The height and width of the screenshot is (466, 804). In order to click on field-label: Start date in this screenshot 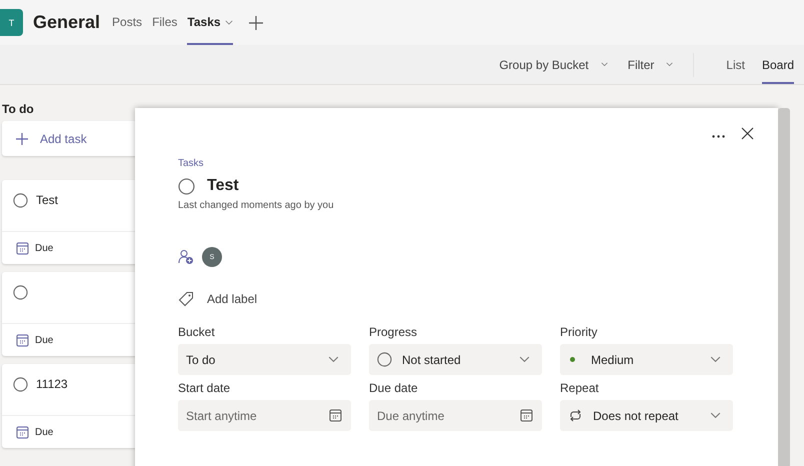, I will do `click(205, 388)`.